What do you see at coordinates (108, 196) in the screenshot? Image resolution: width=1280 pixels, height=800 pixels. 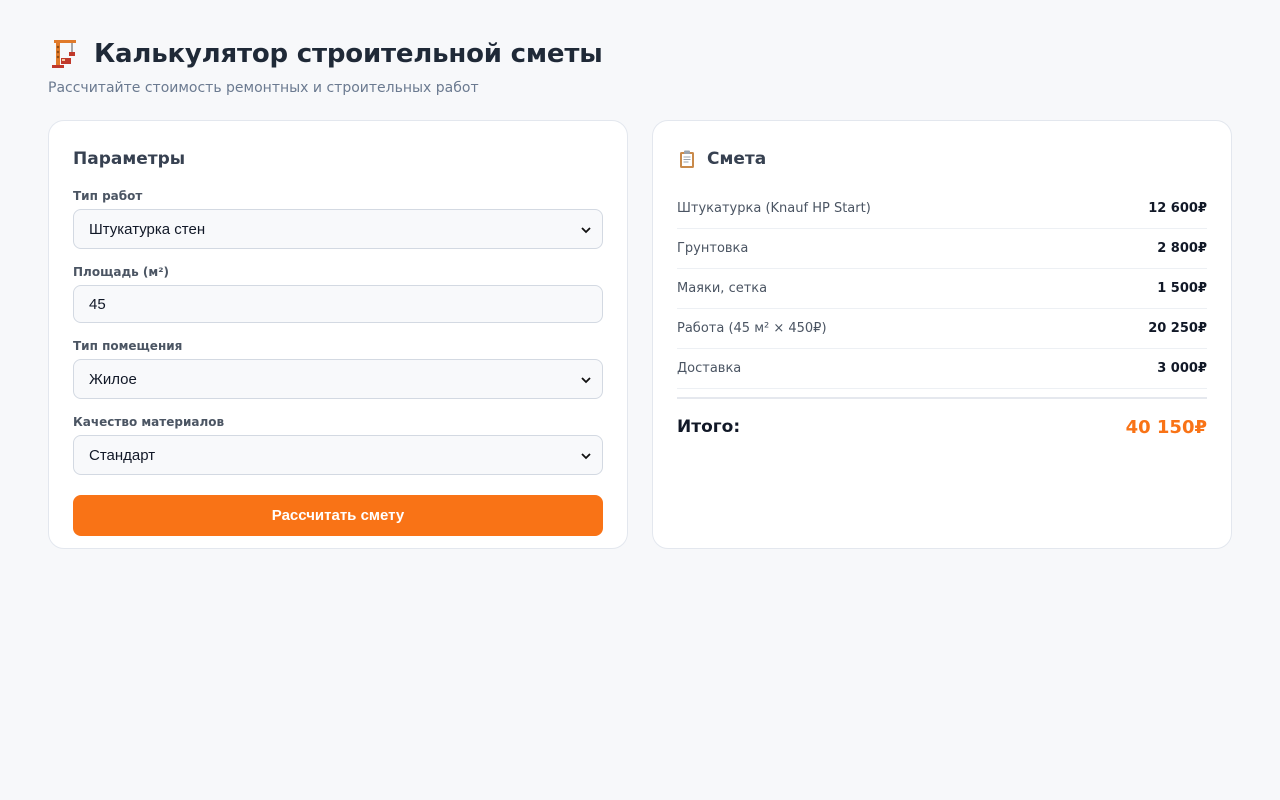 I see `work-type-label: Тип работ` at bounding box center [108, 196].